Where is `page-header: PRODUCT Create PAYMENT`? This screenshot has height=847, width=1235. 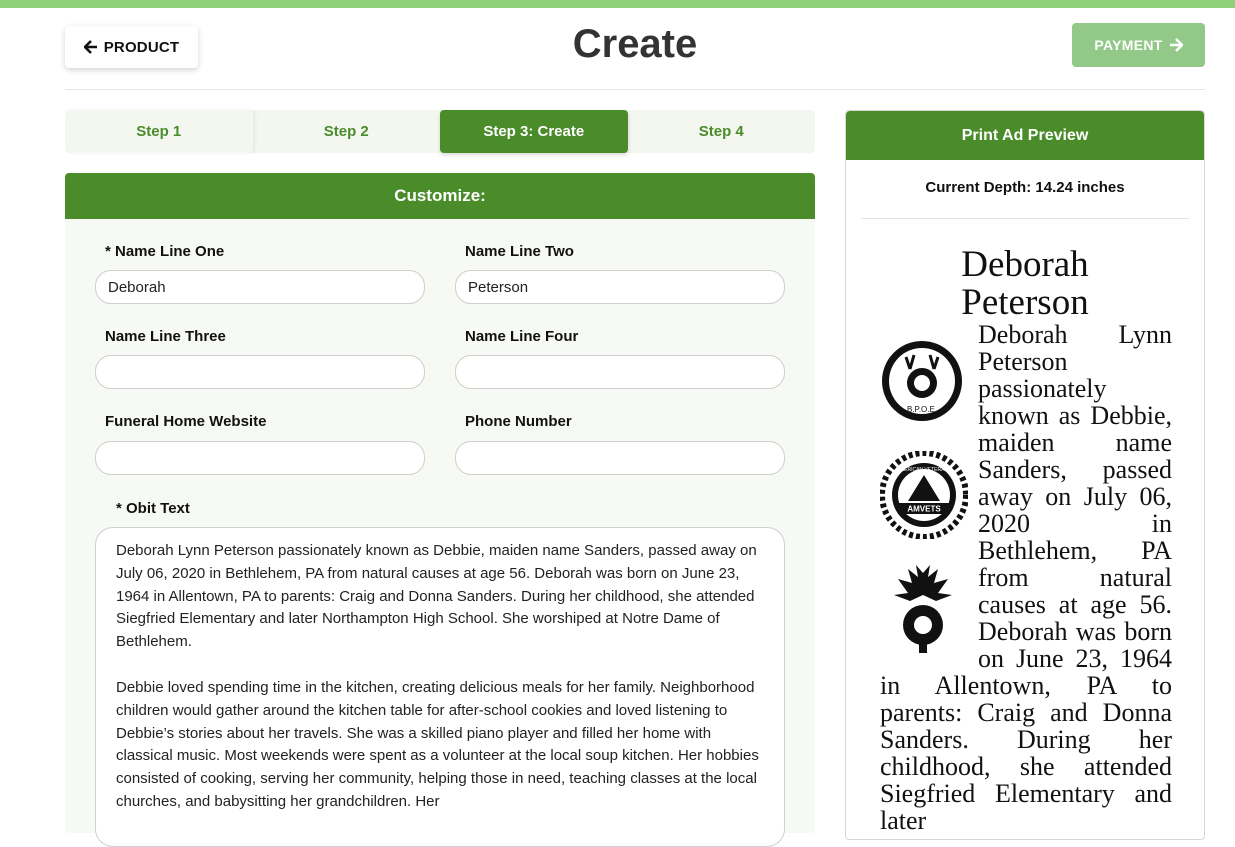 page-header: PRODUCT Create PAYMENT is located at coordinates (635, 49).